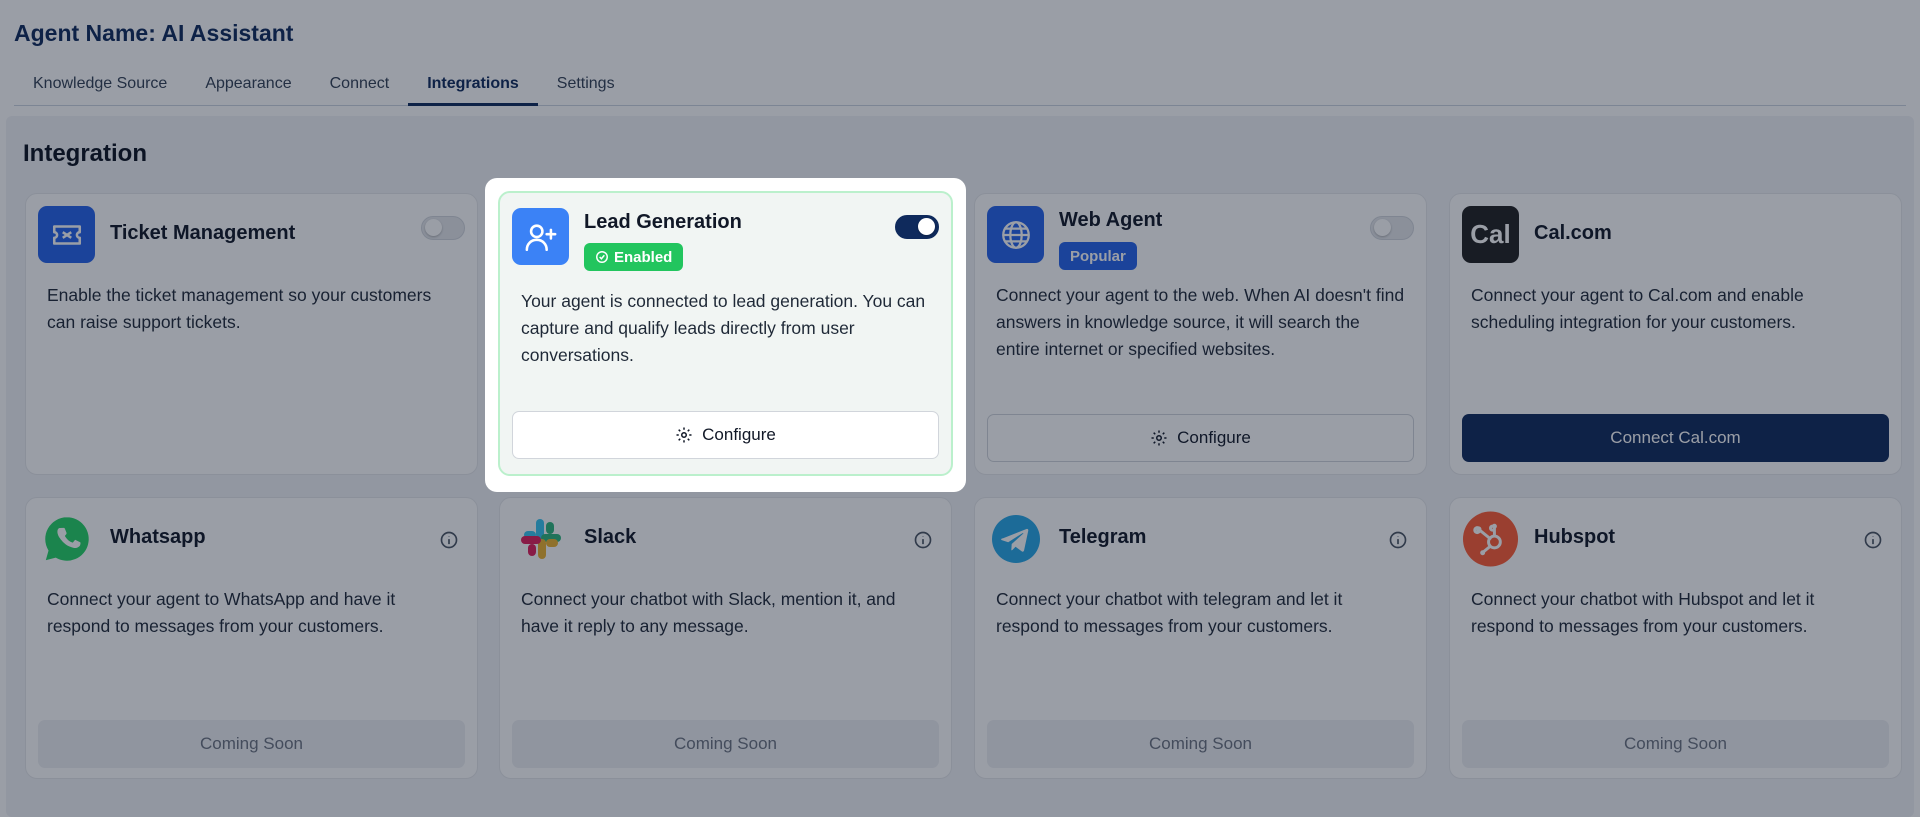 Image resolution: width=1920 pixels, height=817 pixels. I want to click on telegram-icon, so click(1015, 538).